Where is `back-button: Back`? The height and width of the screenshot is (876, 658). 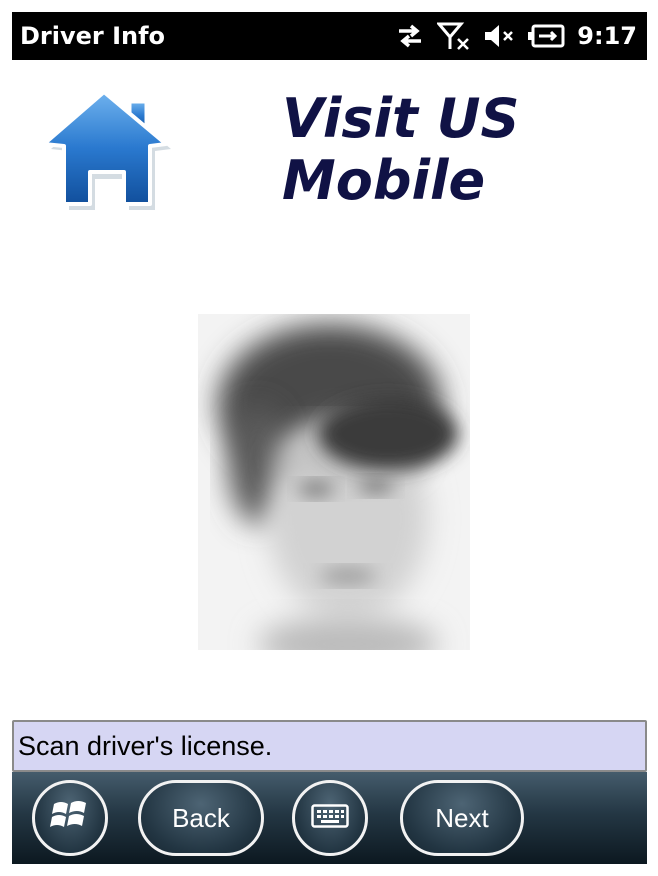
back-button: Back is located at coordinates (201, 818).